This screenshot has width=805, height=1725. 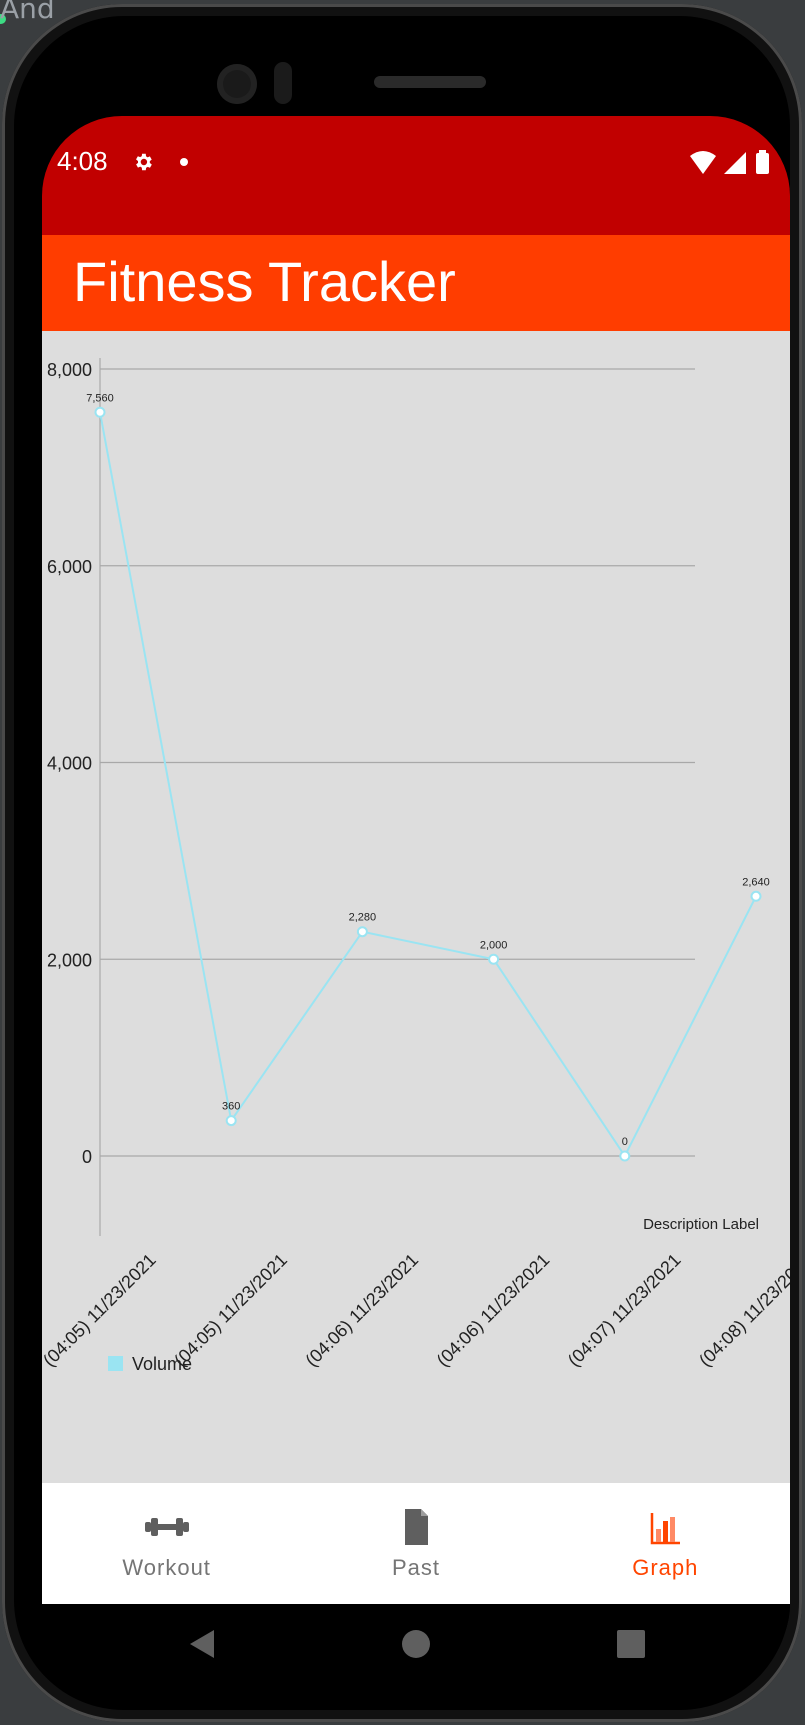 I want to click on nav-item-past: Past, so click(x=415, y=1543).